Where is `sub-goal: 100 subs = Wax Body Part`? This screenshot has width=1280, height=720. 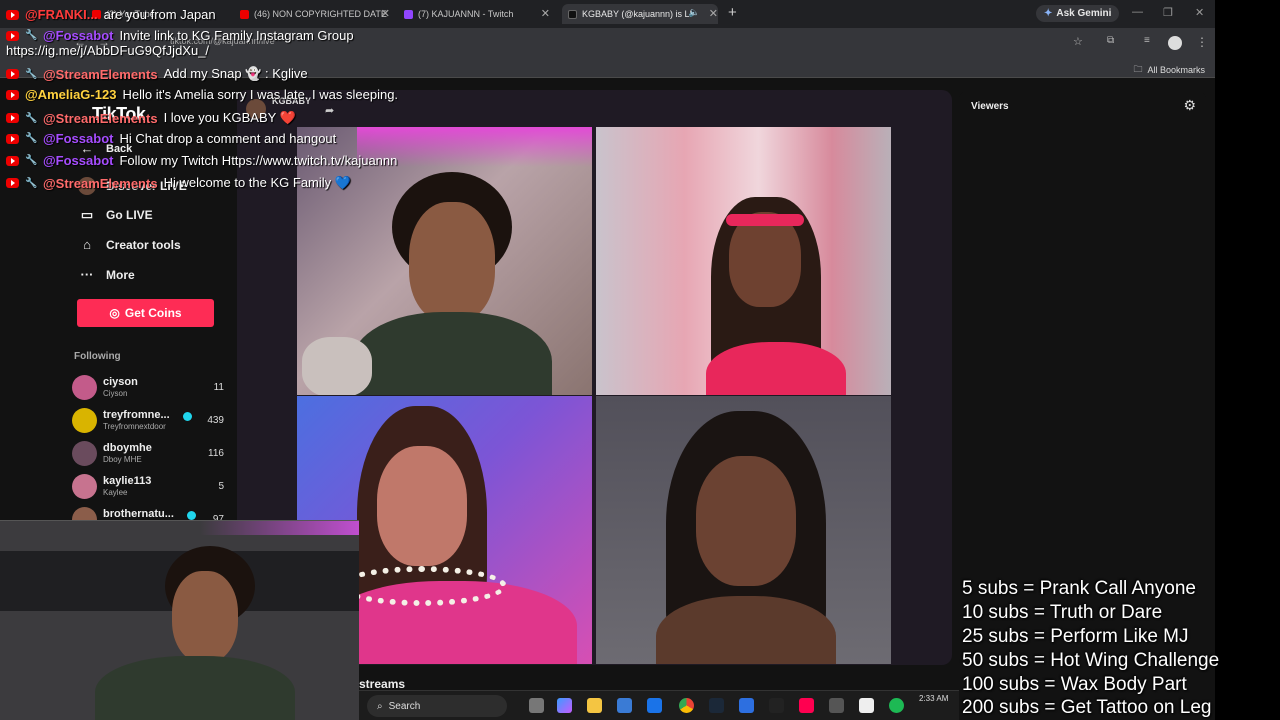 sub-goal: 100 subs = Wax Body Part is located at coordinates (1074, 684).